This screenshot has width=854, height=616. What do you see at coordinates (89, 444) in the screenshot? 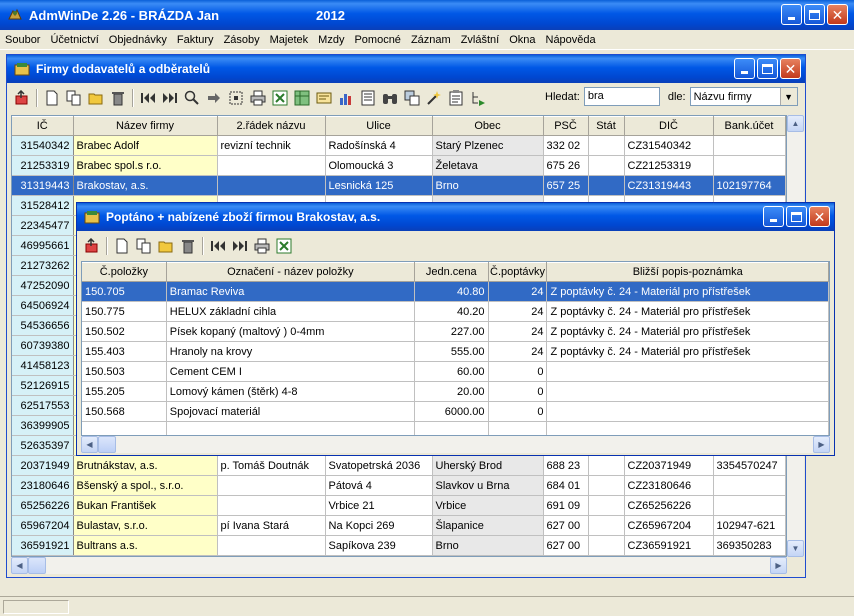
I see `scroll-left-icon: ◀` at bounding box center [89, 444].